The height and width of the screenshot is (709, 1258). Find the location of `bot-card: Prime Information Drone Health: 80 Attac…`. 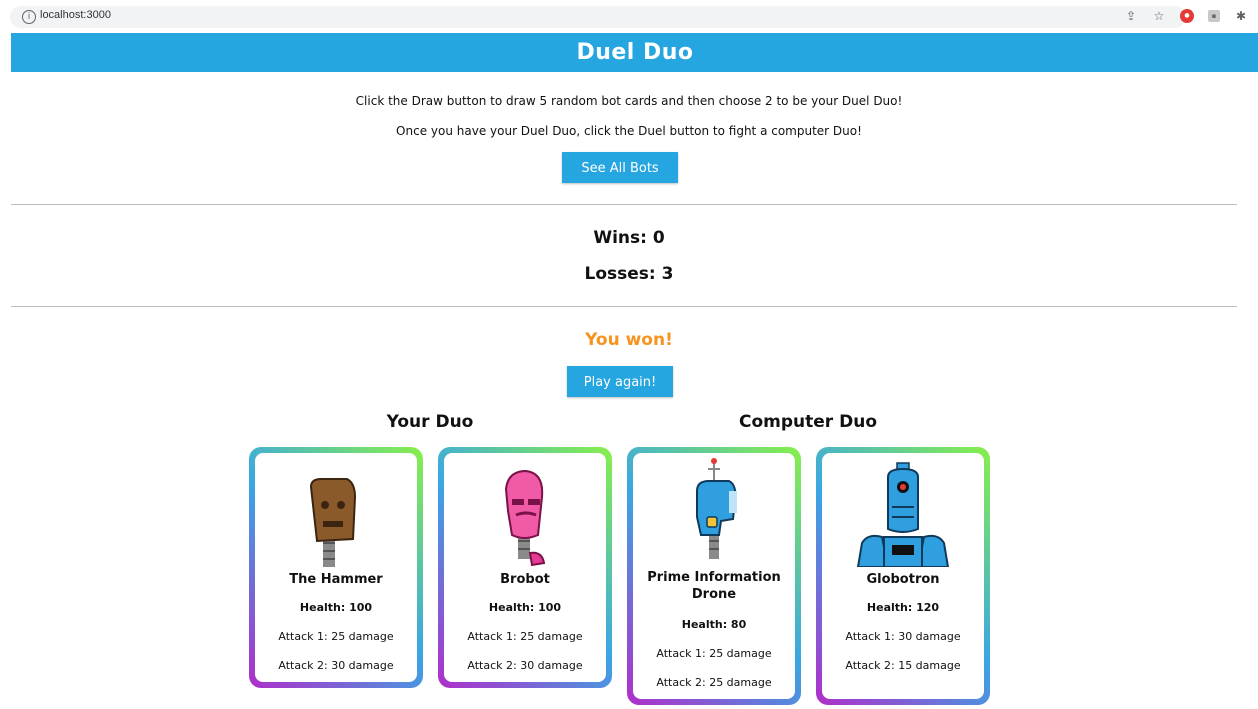

bot-card: Prime Information Drone Health: 80 Attac… is located at coordinates (714, 576).